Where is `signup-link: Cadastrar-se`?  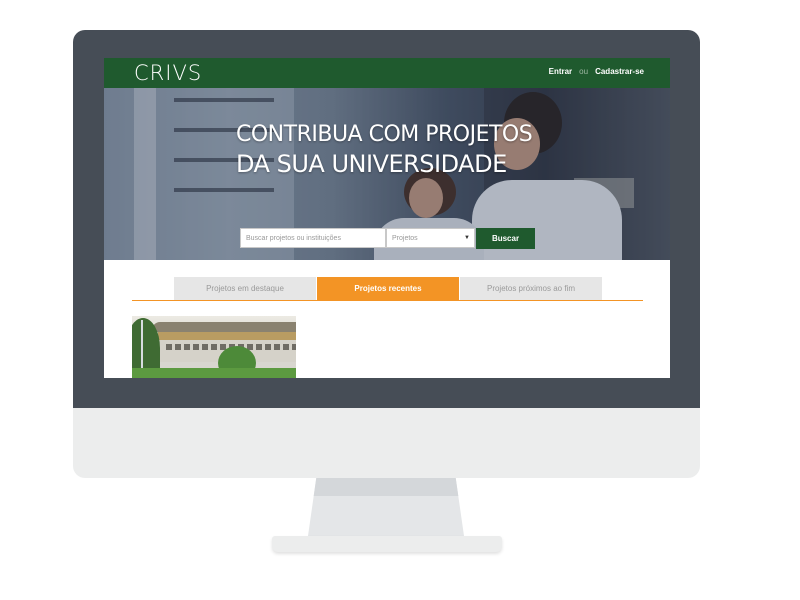 signup-link: Cadastrar-se is located at coordinates (619, 71).